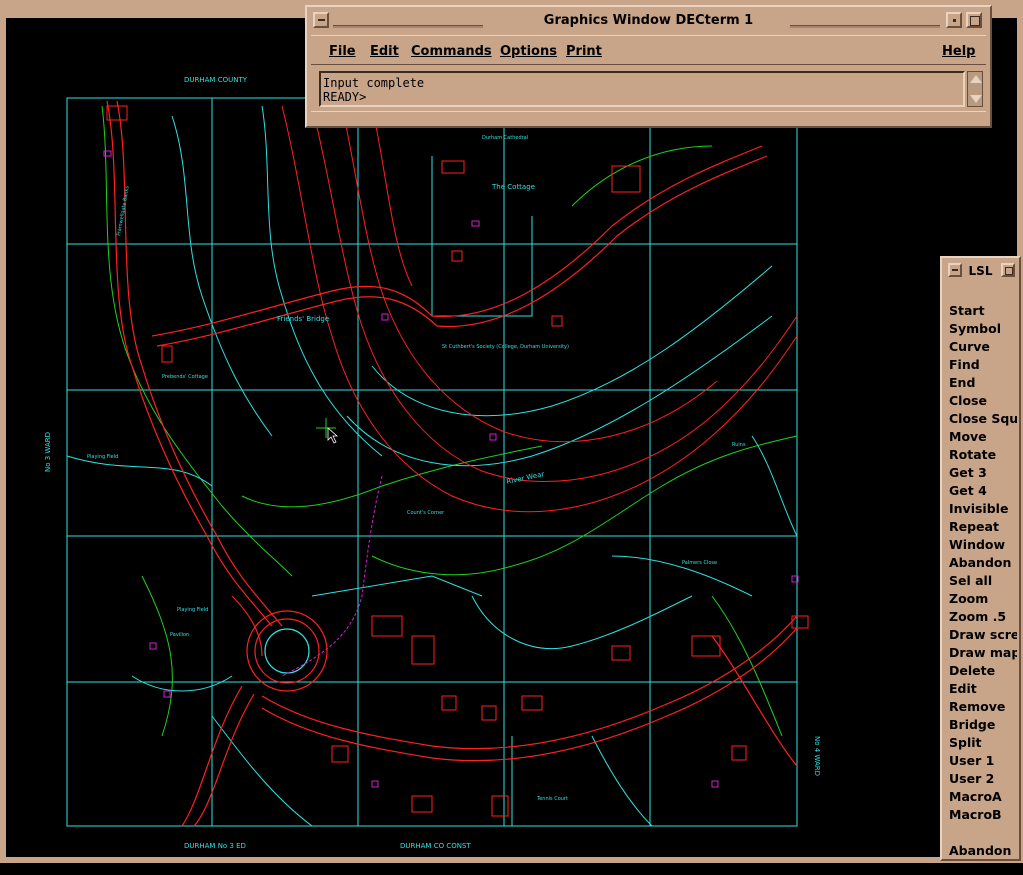 Image resolution: width=1023 pixels, height=875 pixels. Describe the element at coordinates (699, 563) in the screenshot. I see `map-label: Palmers Close` at that location.